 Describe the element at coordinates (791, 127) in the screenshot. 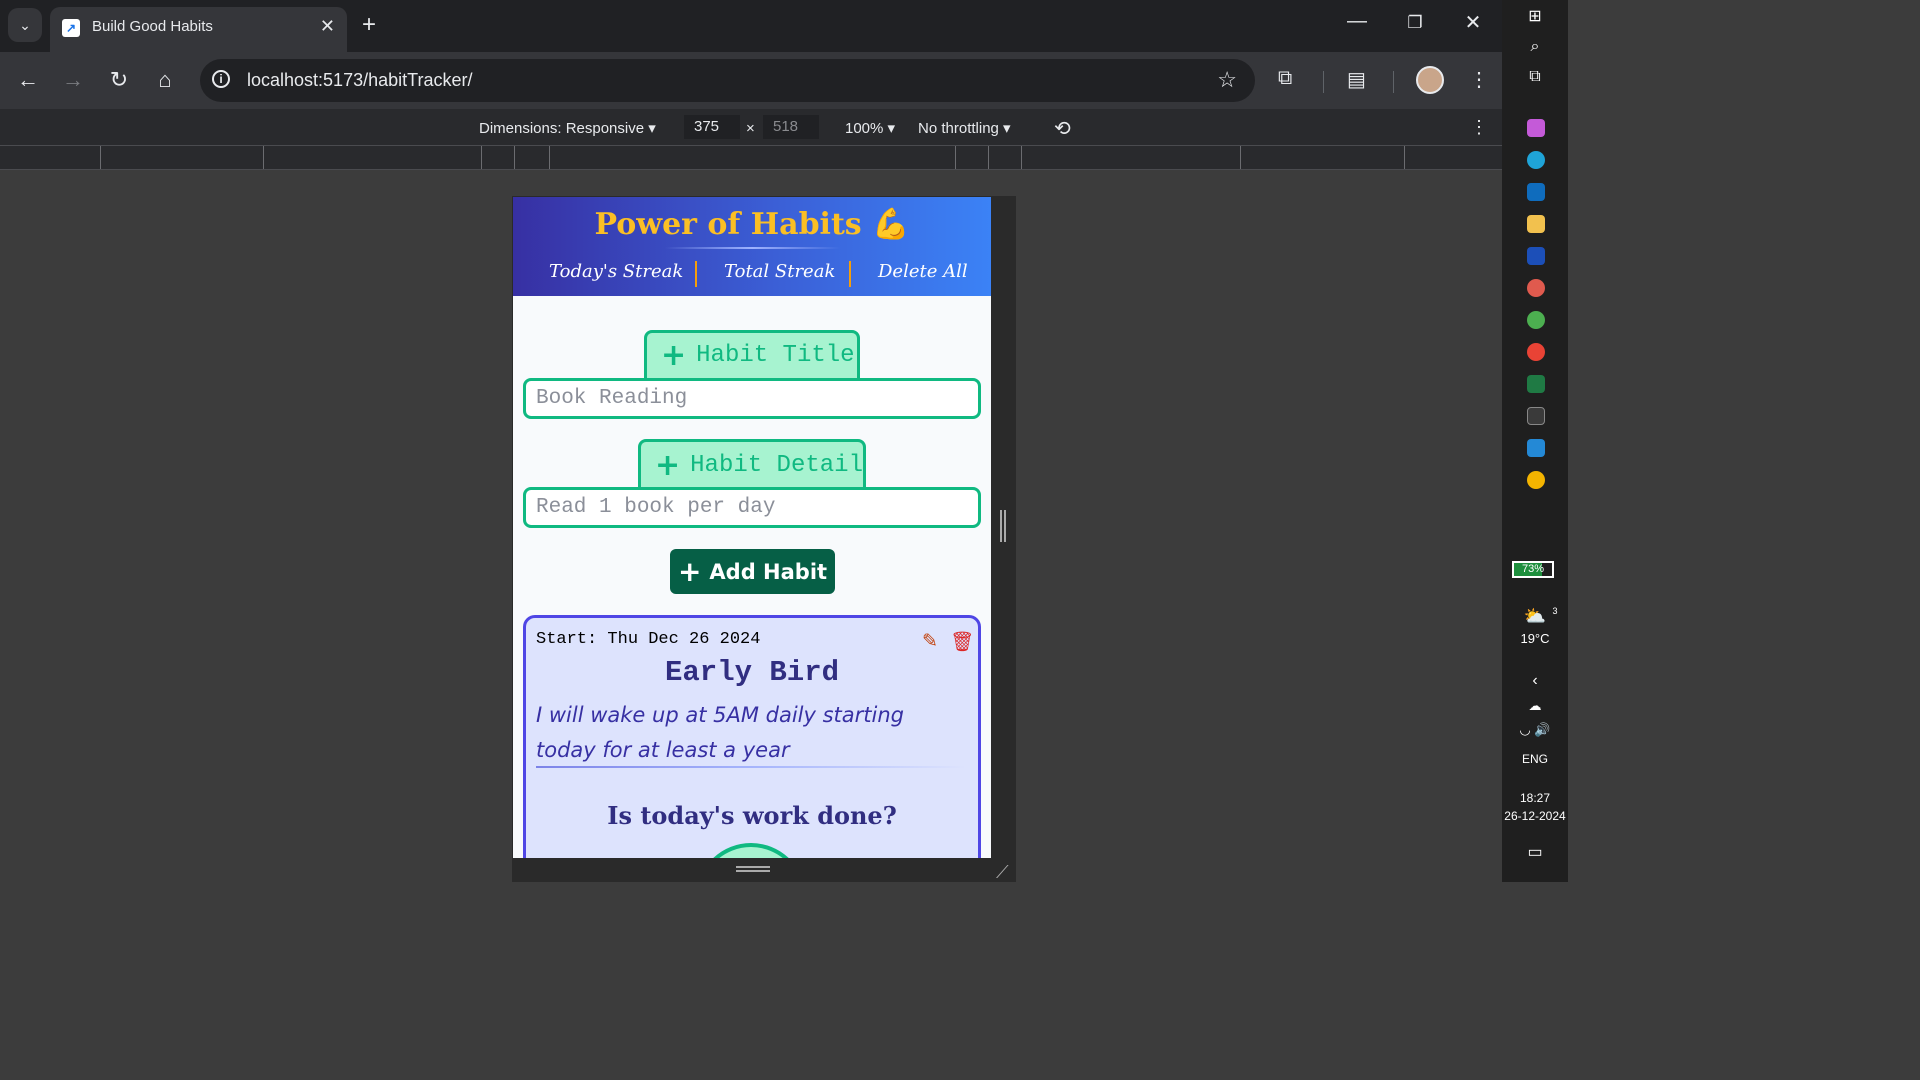

I see `height-input: 518` at that location.